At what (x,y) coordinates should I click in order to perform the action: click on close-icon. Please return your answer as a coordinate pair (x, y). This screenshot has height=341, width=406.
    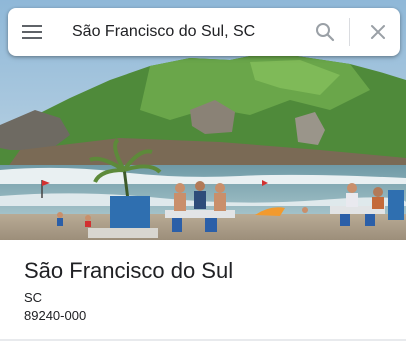
    Looking at the image, I should click on (378, 32).